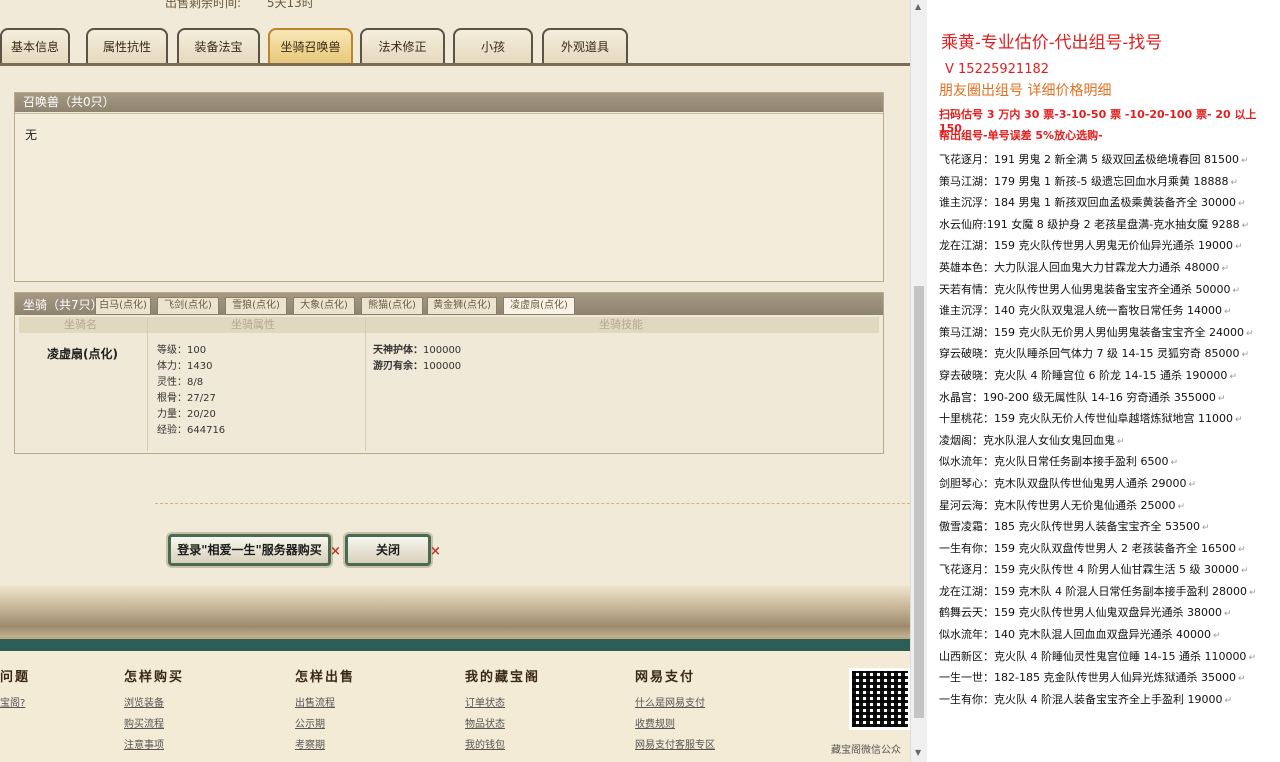 The image size is (1280, 762). Describe the element at coordinates (402, 46) in the screenshot. I see `tab-spell-fix: 法术修正` at that location.